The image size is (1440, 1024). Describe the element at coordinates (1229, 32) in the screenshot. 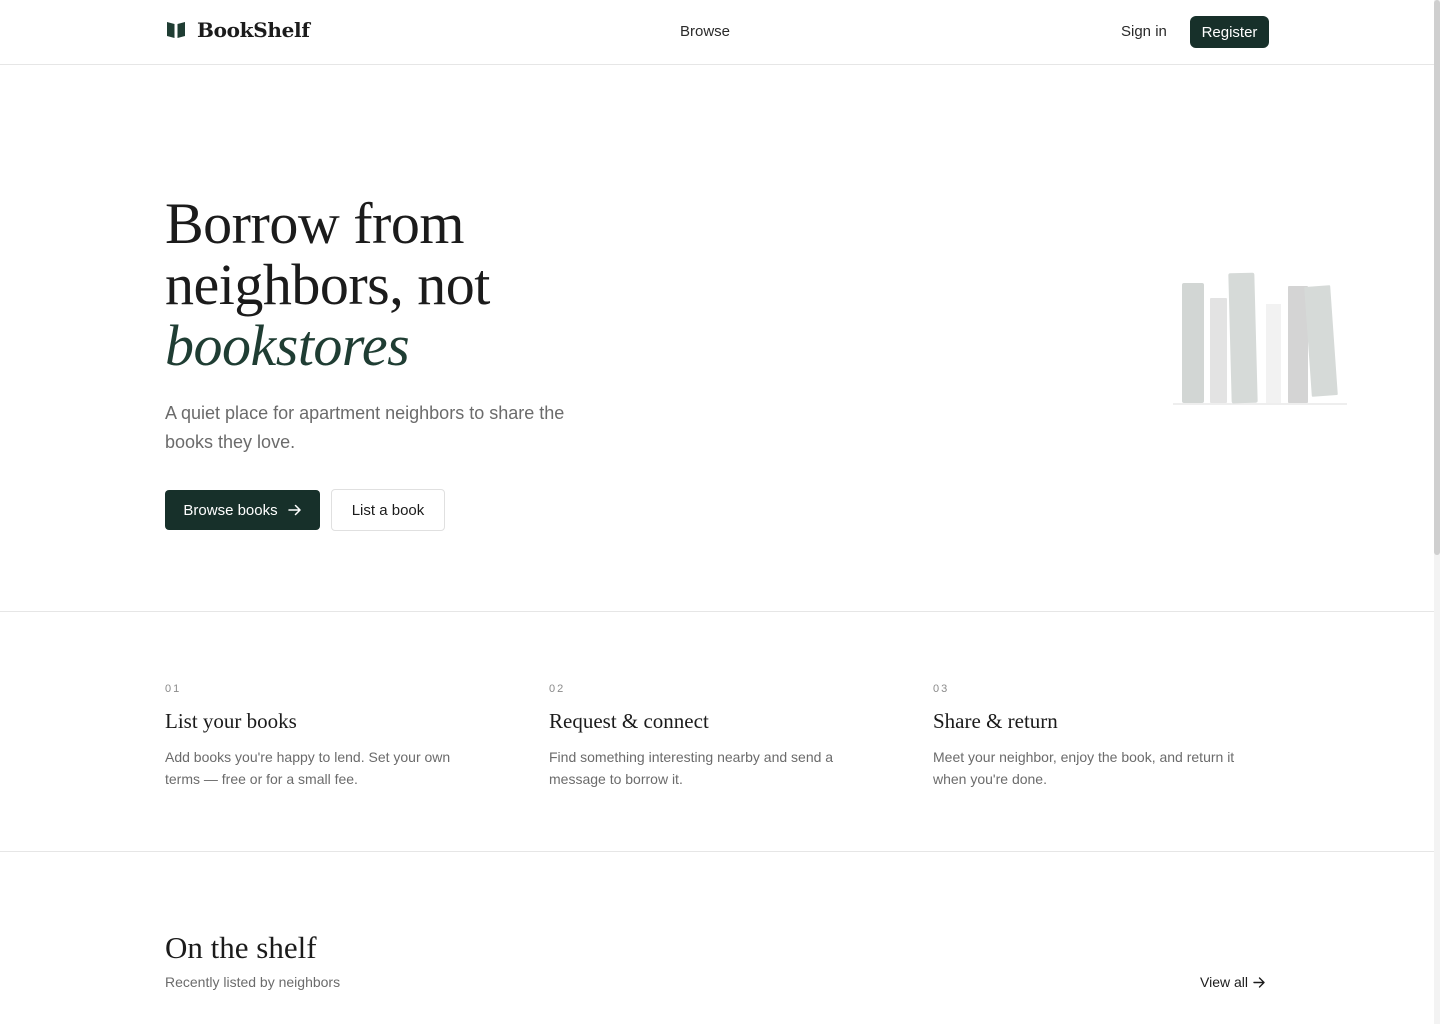

I see `register-button: Register` at that location.